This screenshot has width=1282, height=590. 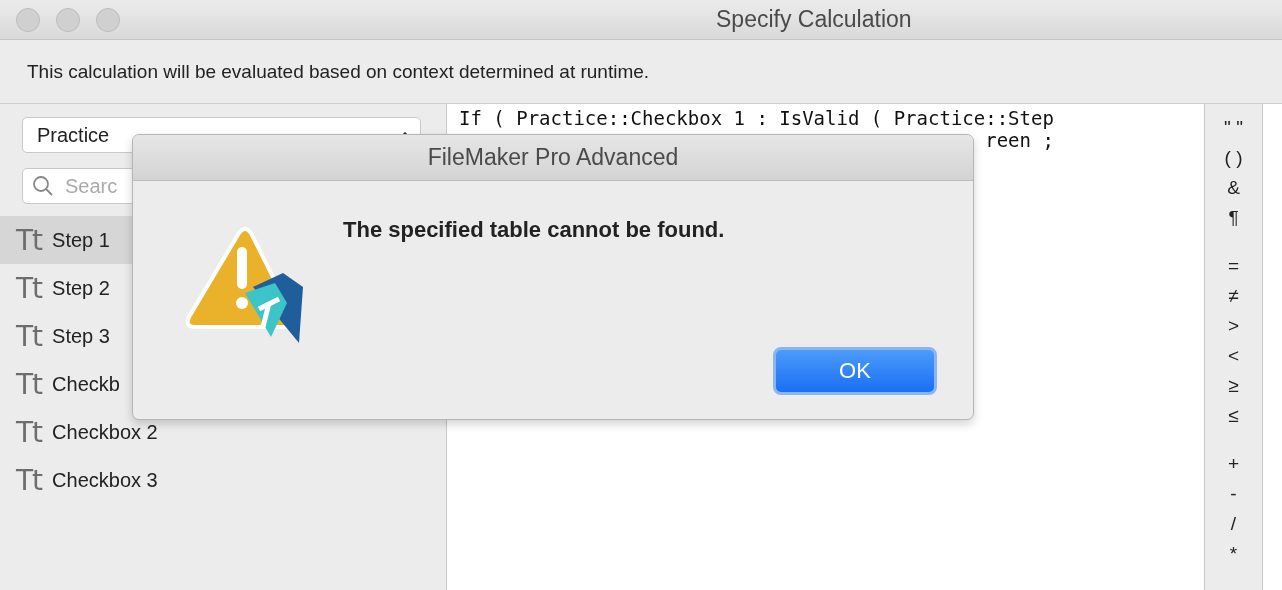 What do you see at coordinates (757, 118) in the screenshot?
I see `formula-line: If ( Practice::Checkbox 1 : IsValid ( Practice::Step` at bounding box center [757, 118].